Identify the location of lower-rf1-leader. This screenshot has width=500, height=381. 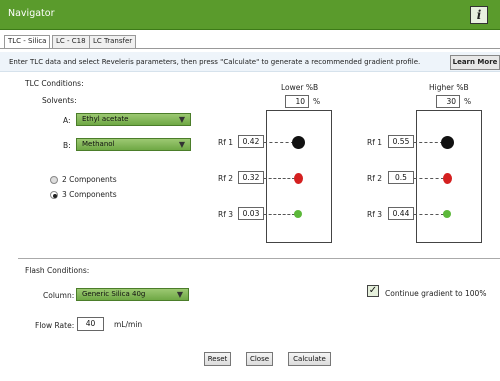
(279, 142).